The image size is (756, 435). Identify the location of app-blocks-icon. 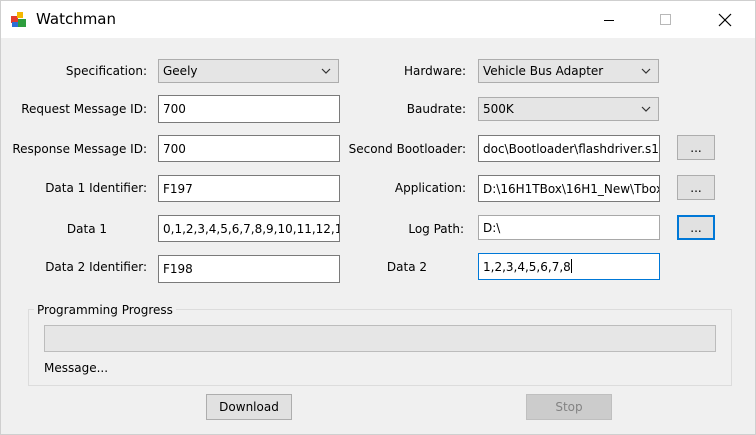
(18, 19).